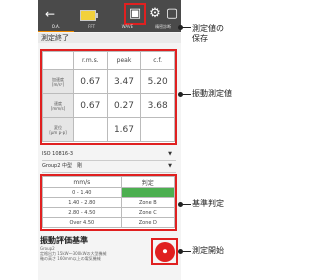 The image size is (320, 280). I want to click on range-cell: 0 - 1.40, so click(82, 192).